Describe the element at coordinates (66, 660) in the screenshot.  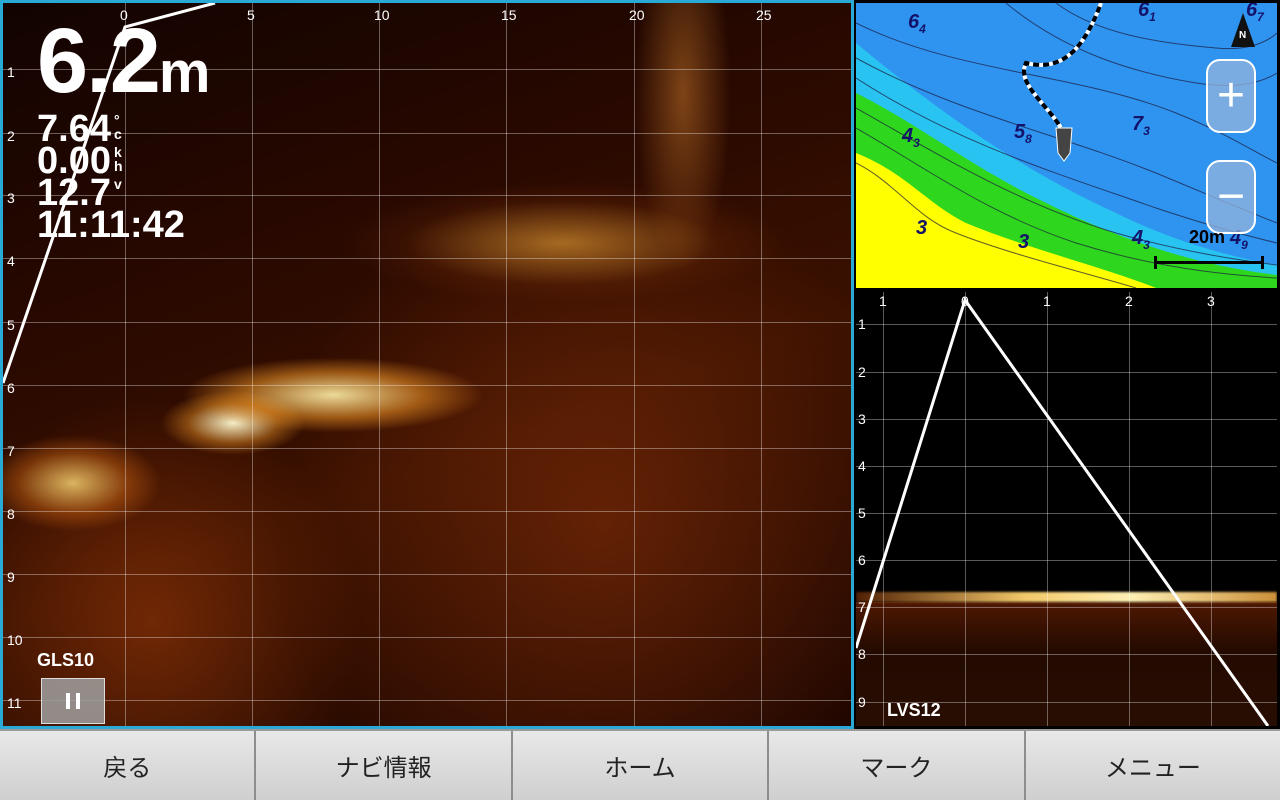
I see `sensor-label-left: GLS10` at that location.